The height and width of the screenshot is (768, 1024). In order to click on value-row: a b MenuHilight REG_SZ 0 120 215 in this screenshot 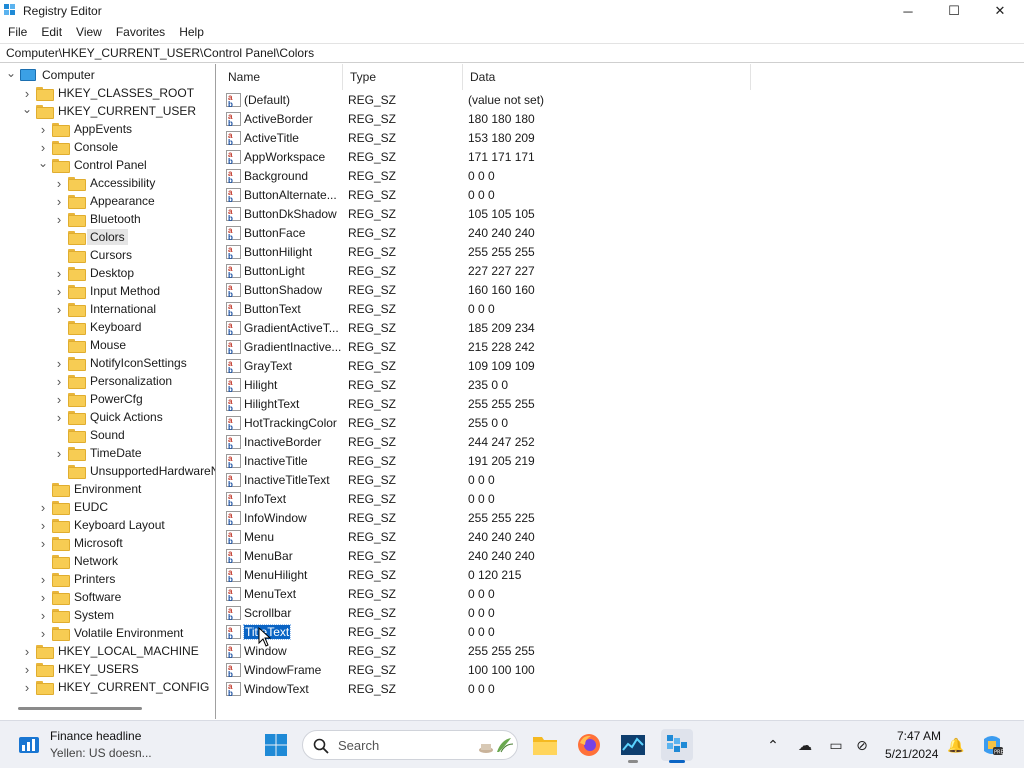, I will do `click(491, 574)`.